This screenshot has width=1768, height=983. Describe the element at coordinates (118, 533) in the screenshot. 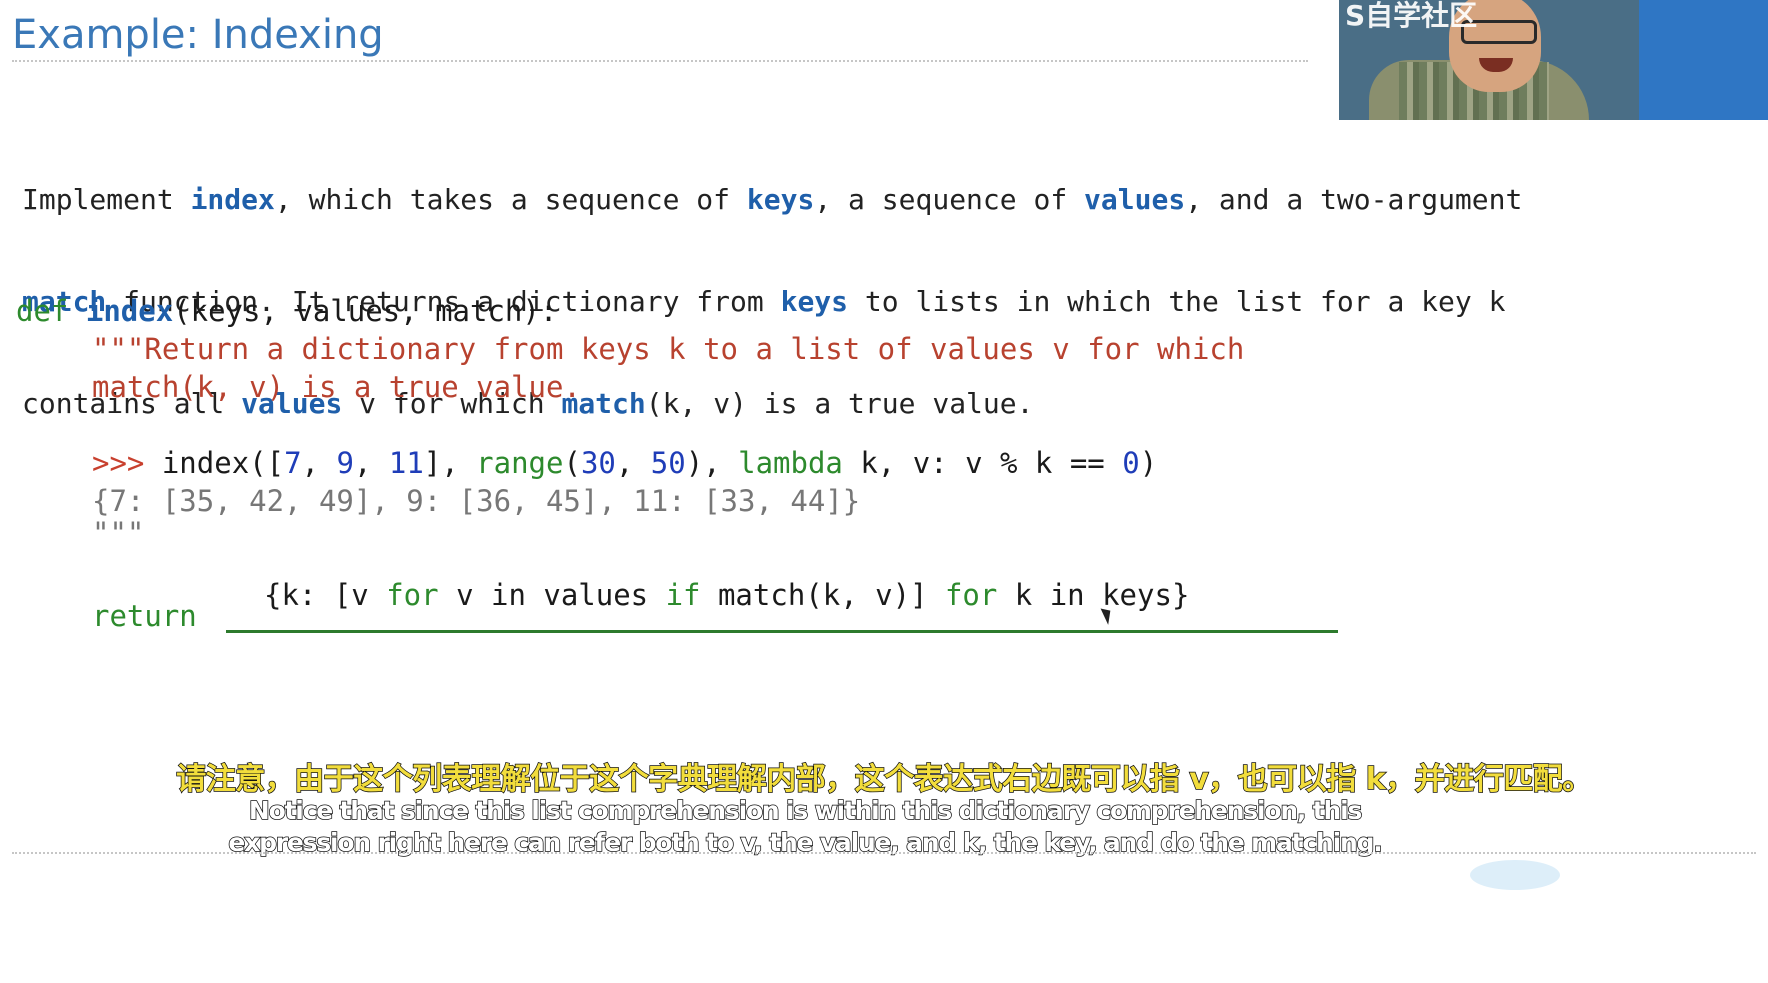

I see `docstring-close: """` at that location.